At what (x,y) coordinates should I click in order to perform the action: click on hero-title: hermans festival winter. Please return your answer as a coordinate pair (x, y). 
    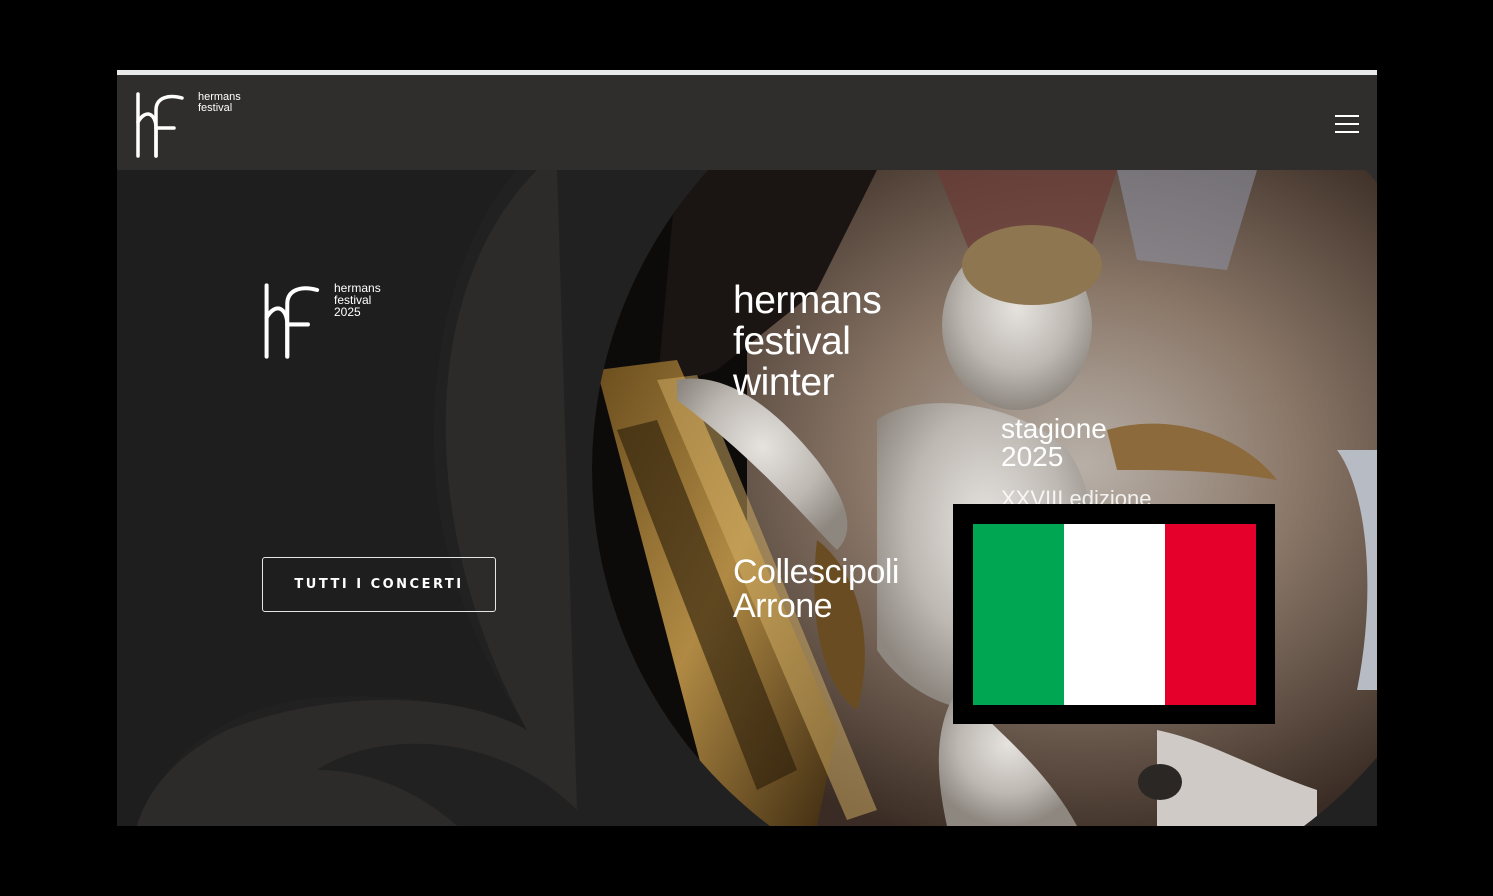
    Looking at the image, I should click on (807, 341).